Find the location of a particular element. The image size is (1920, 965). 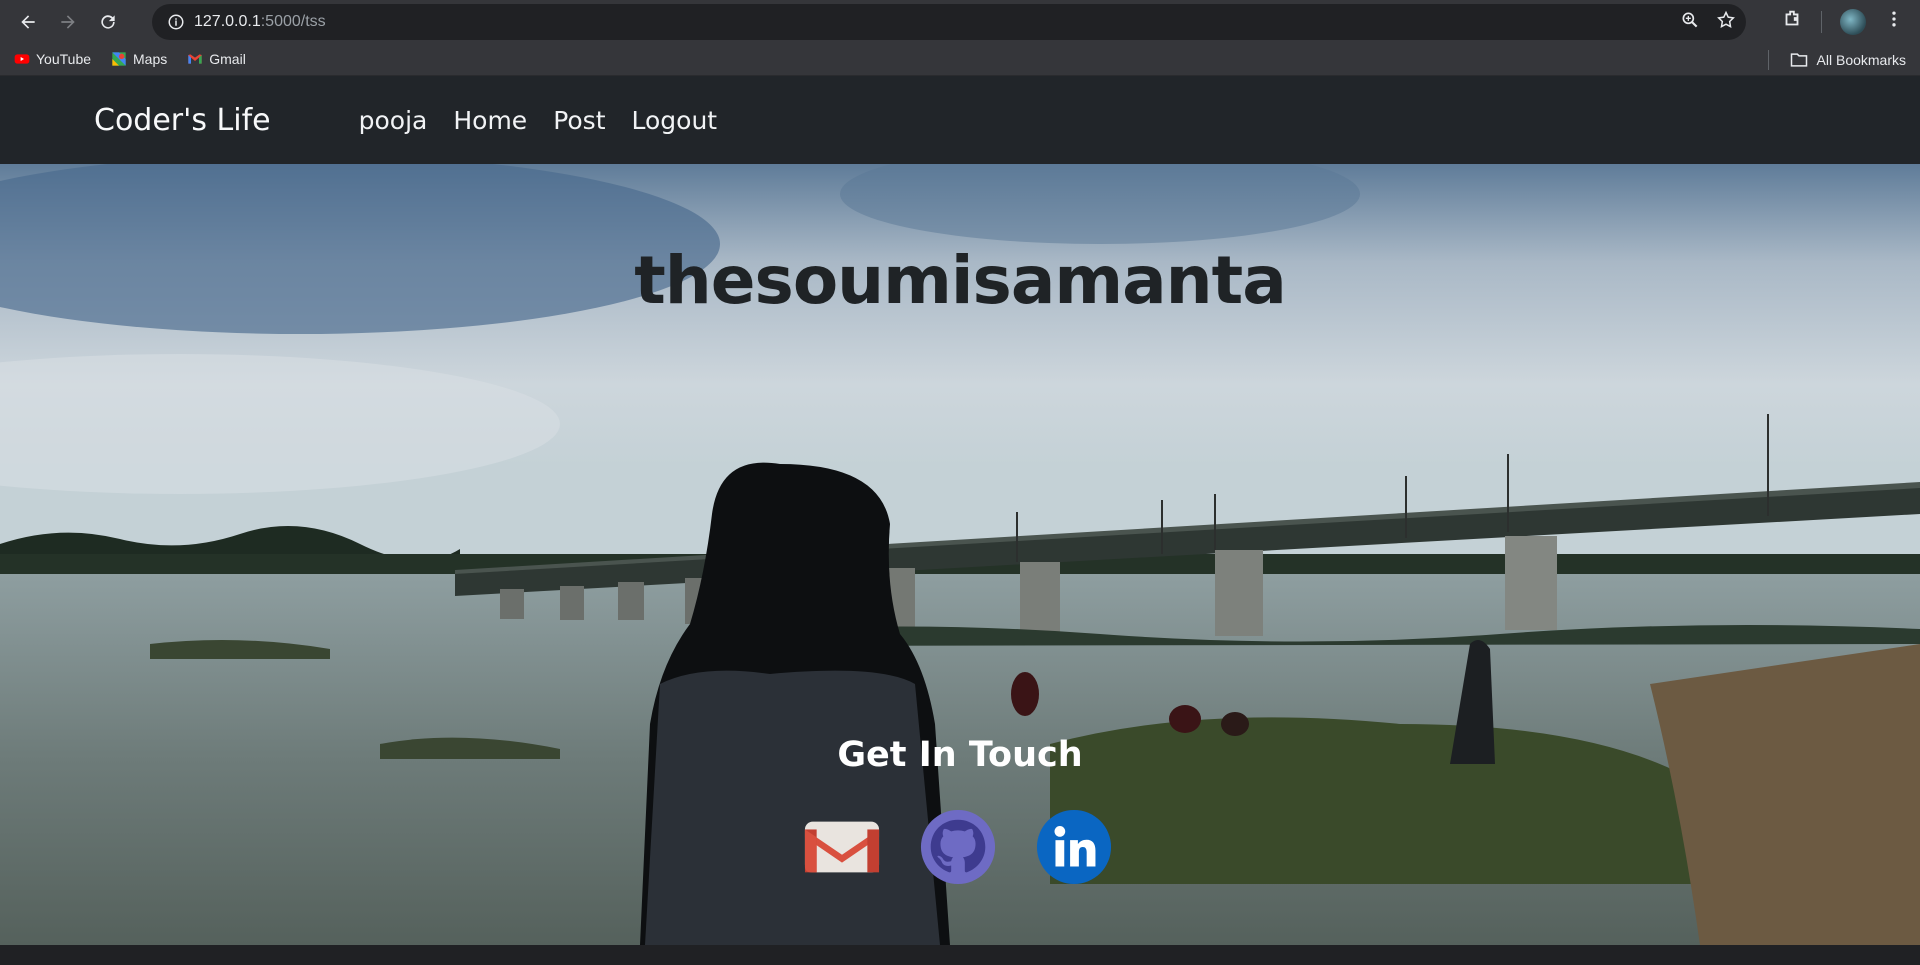

address-bar: 127.0.0.1:5000/tss is located at coordinates (949, 22).